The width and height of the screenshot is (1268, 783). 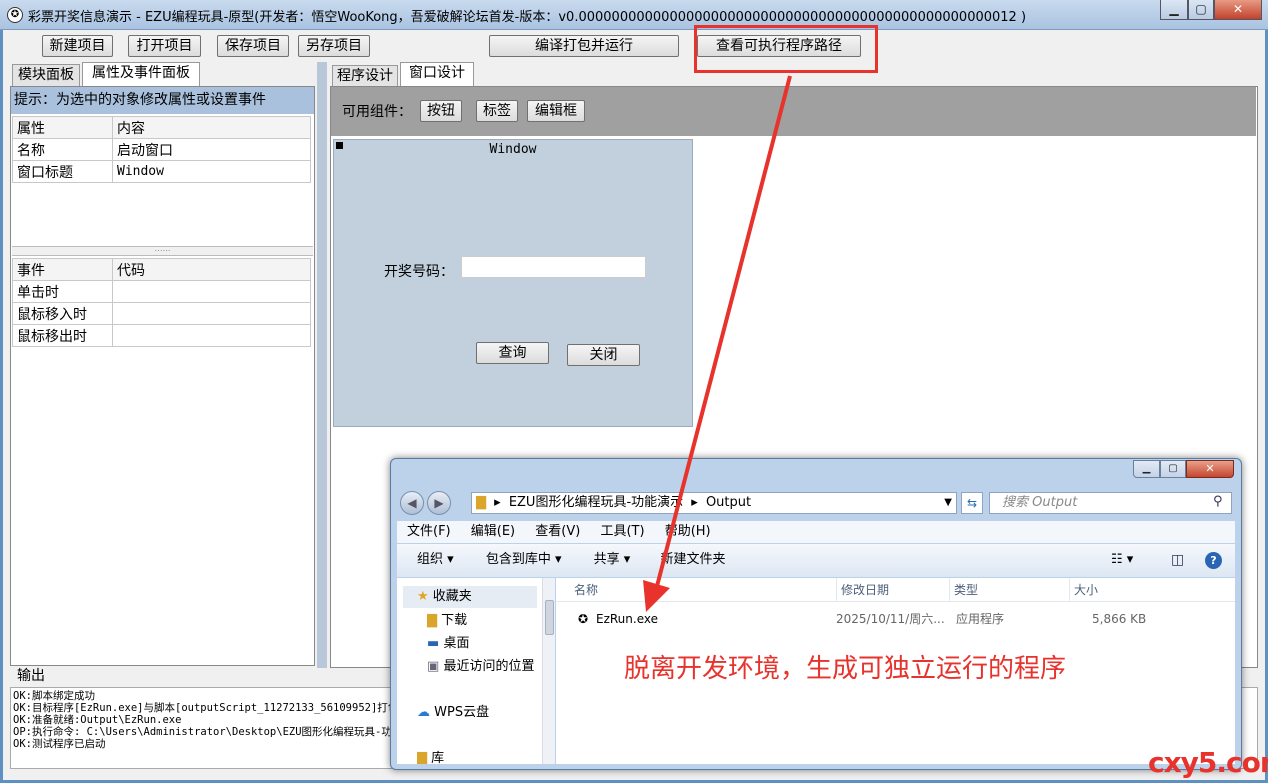 What do you see at coordinates (437, 74) in the screenshot?
I see `tab-window-design: 窗口设计` at bounding box center [437, 74].